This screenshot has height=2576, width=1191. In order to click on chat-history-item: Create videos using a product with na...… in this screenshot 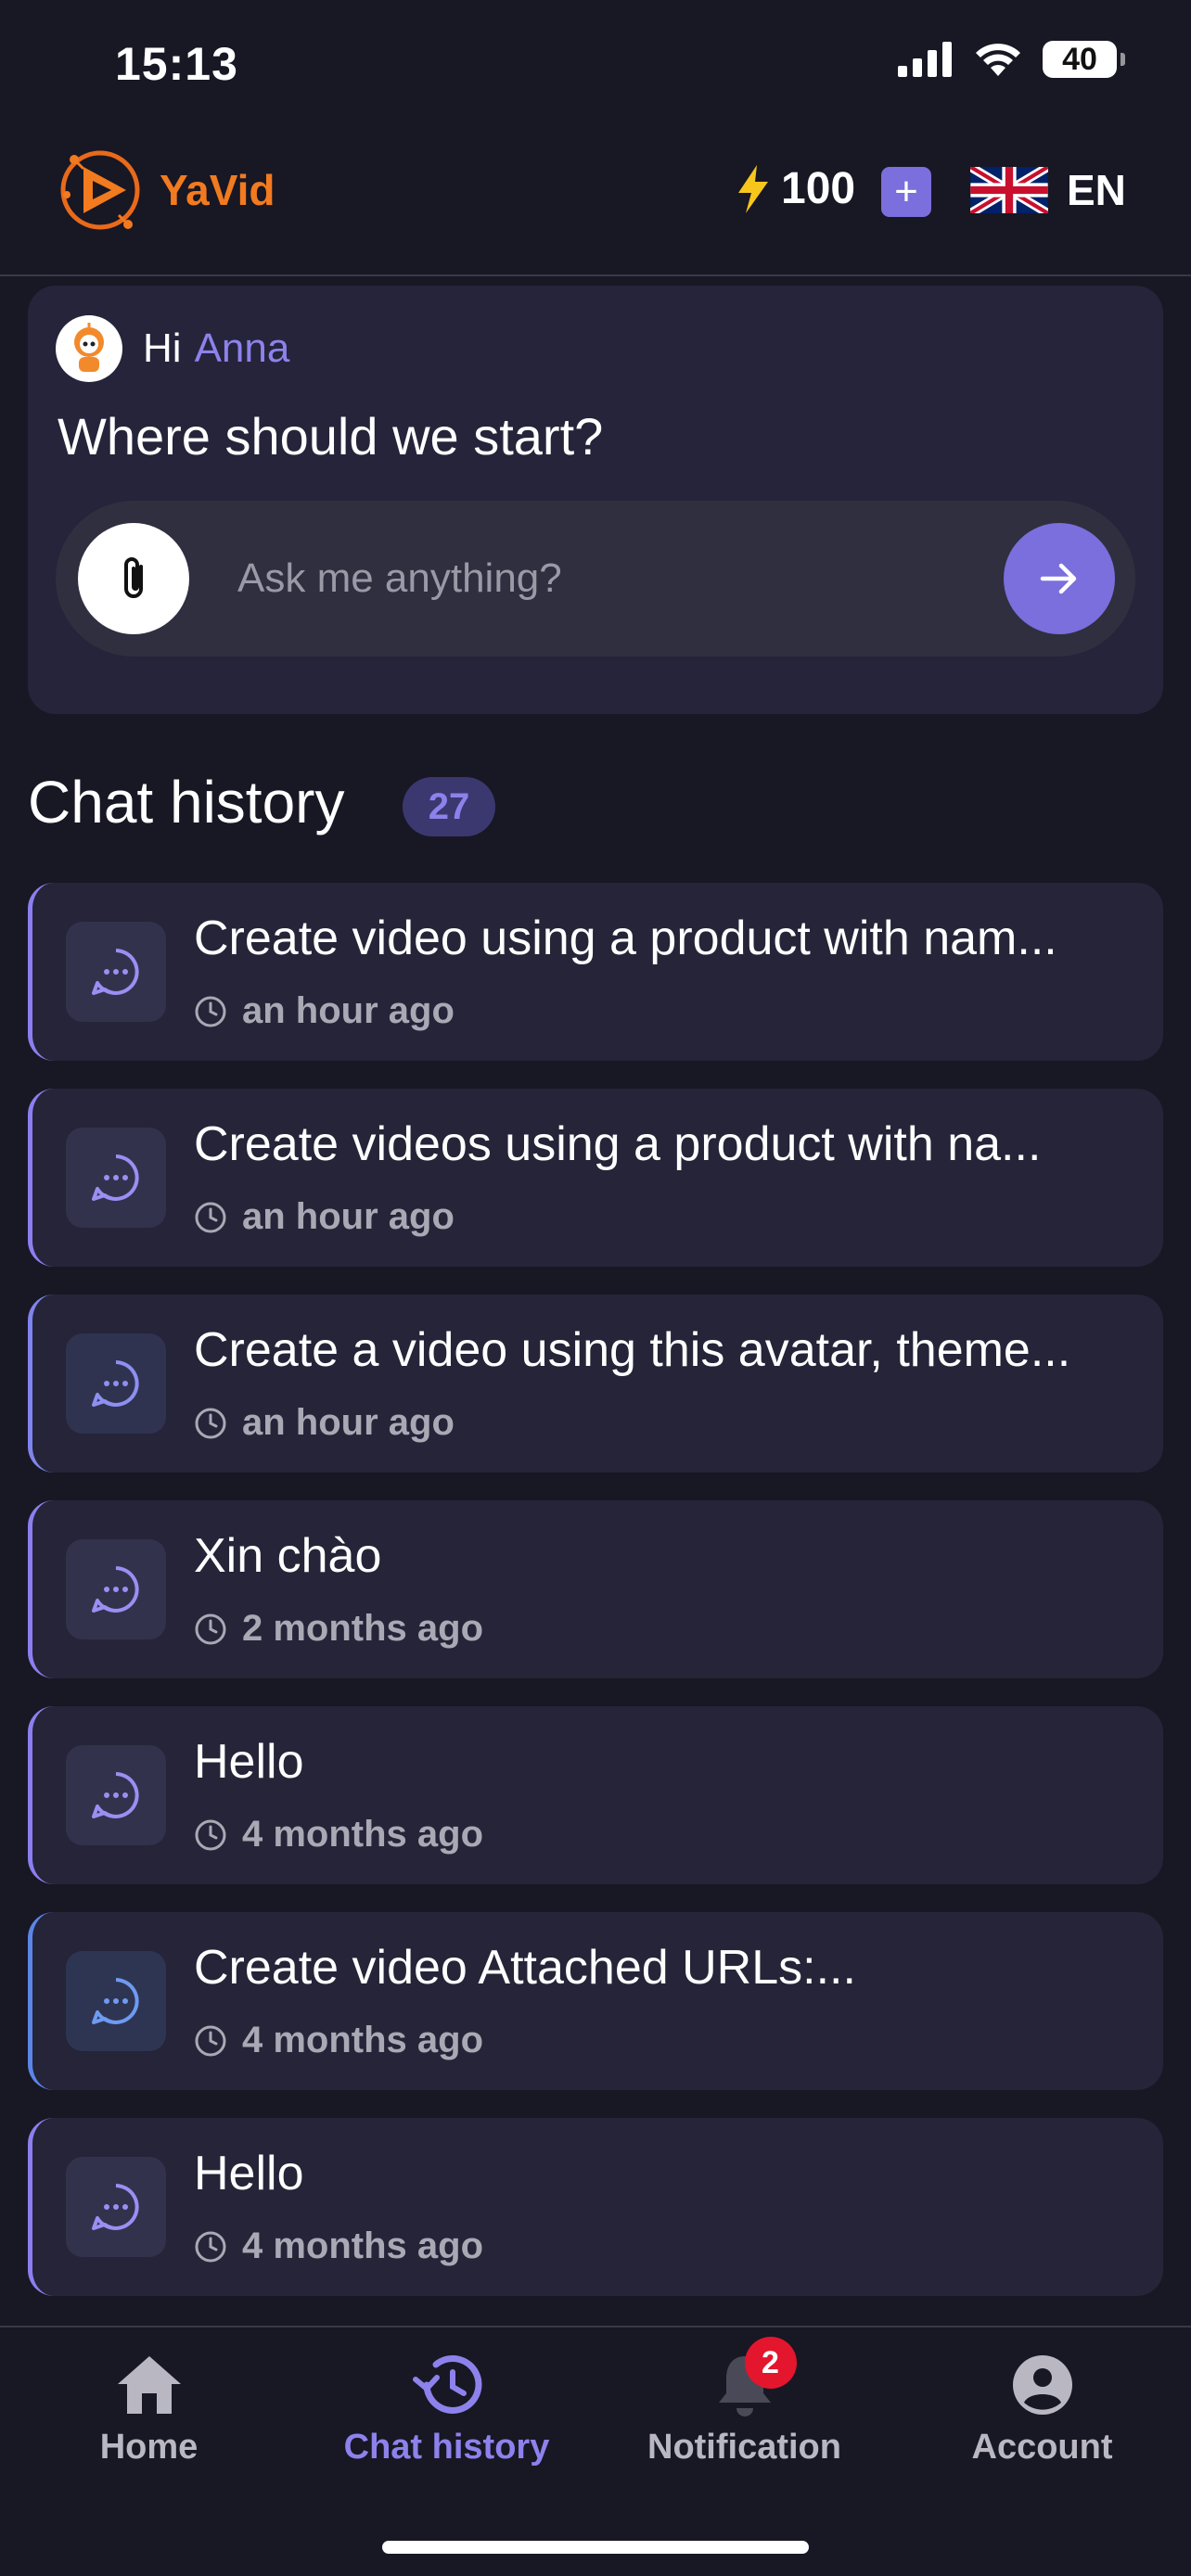, I will do `click(595, 1178)`.